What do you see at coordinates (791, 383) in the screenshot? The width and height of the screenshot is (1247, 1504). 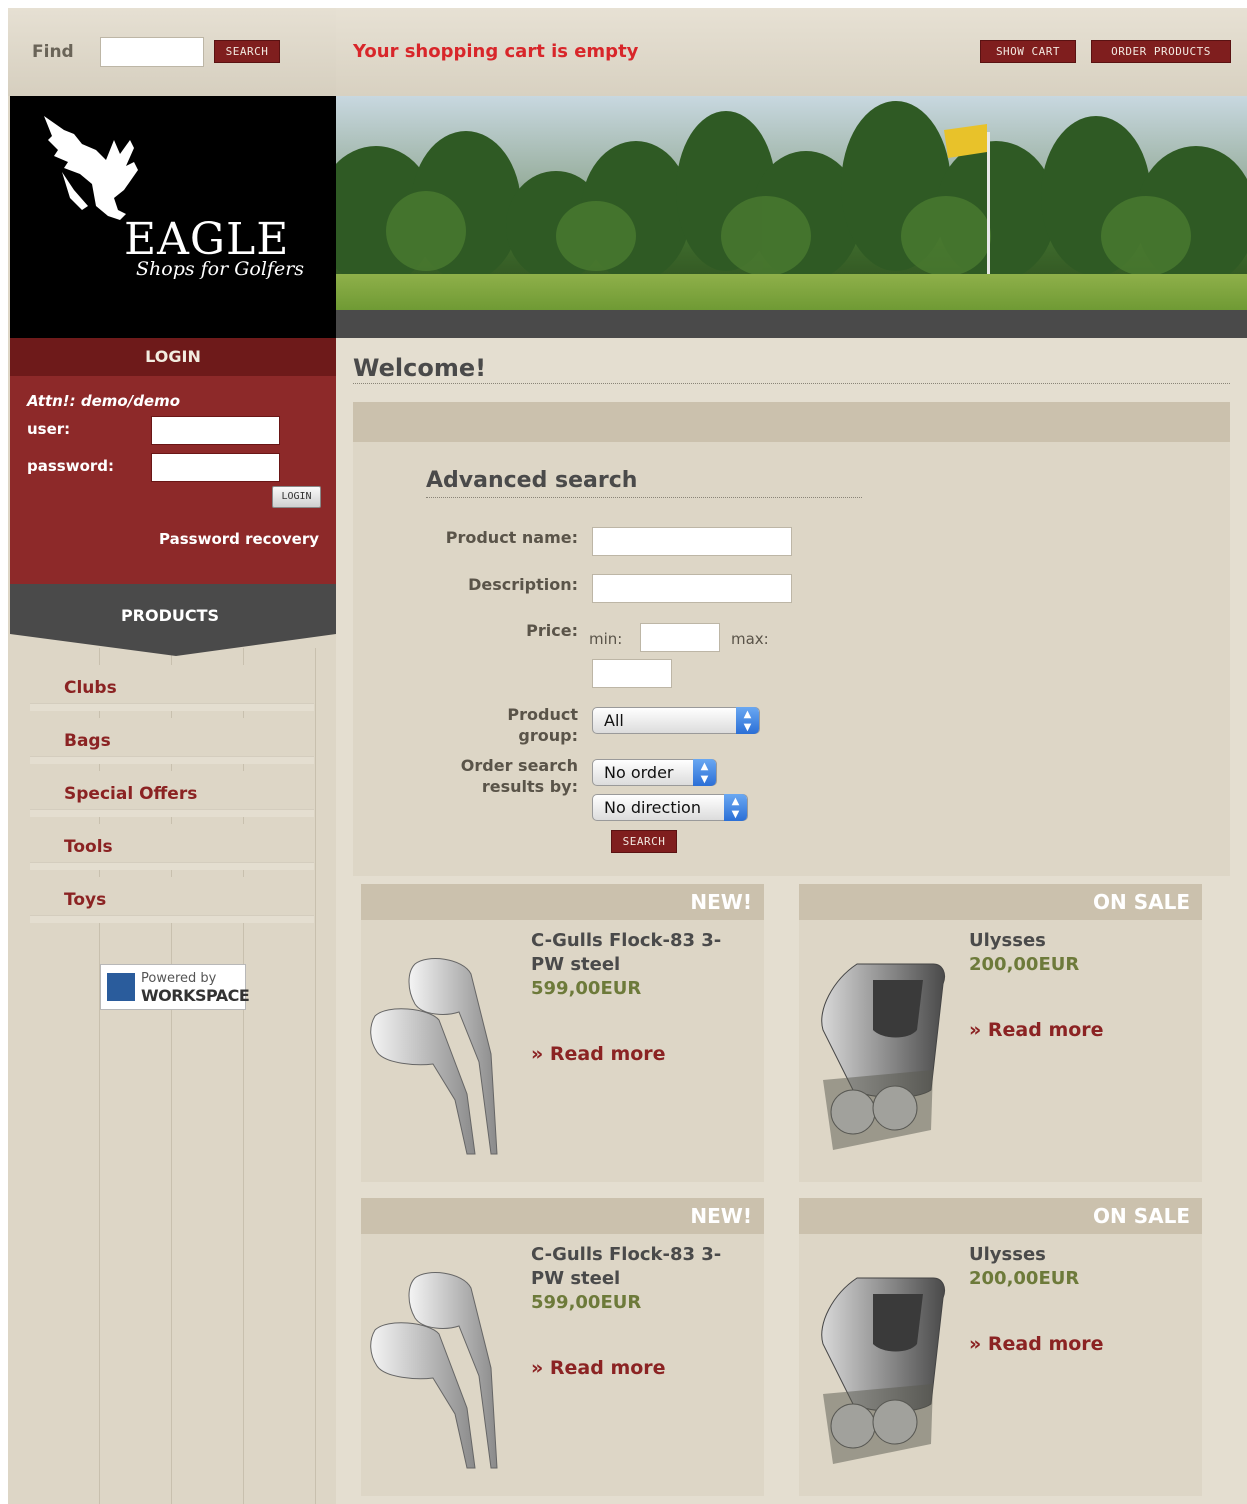 I see `title-divider` at bounding box center [791, 383].